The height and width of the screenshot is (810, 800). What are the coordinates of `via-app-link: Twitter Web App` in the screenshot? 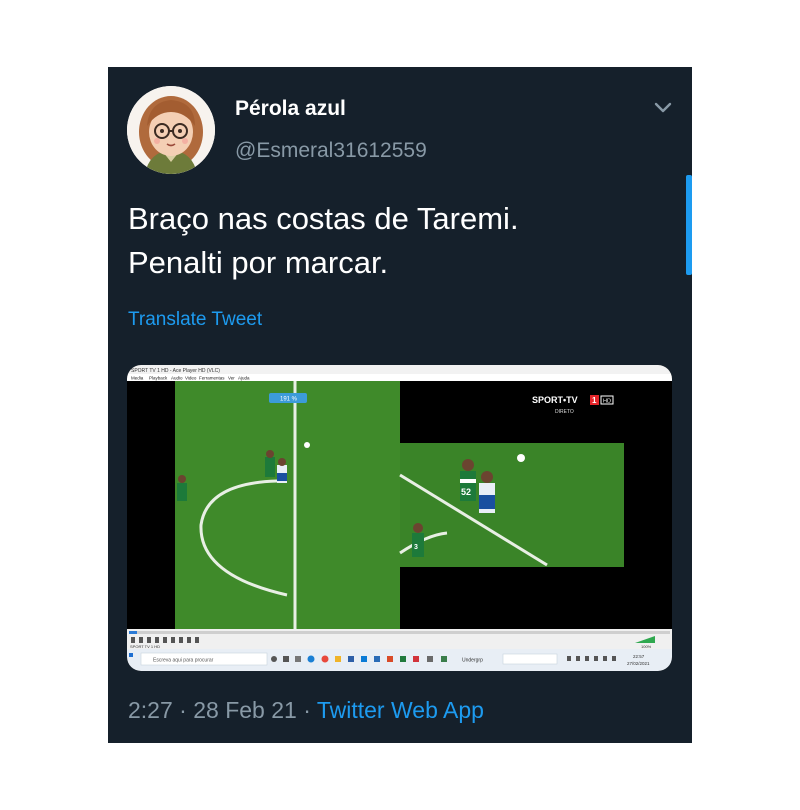 It's located at (400, 710).